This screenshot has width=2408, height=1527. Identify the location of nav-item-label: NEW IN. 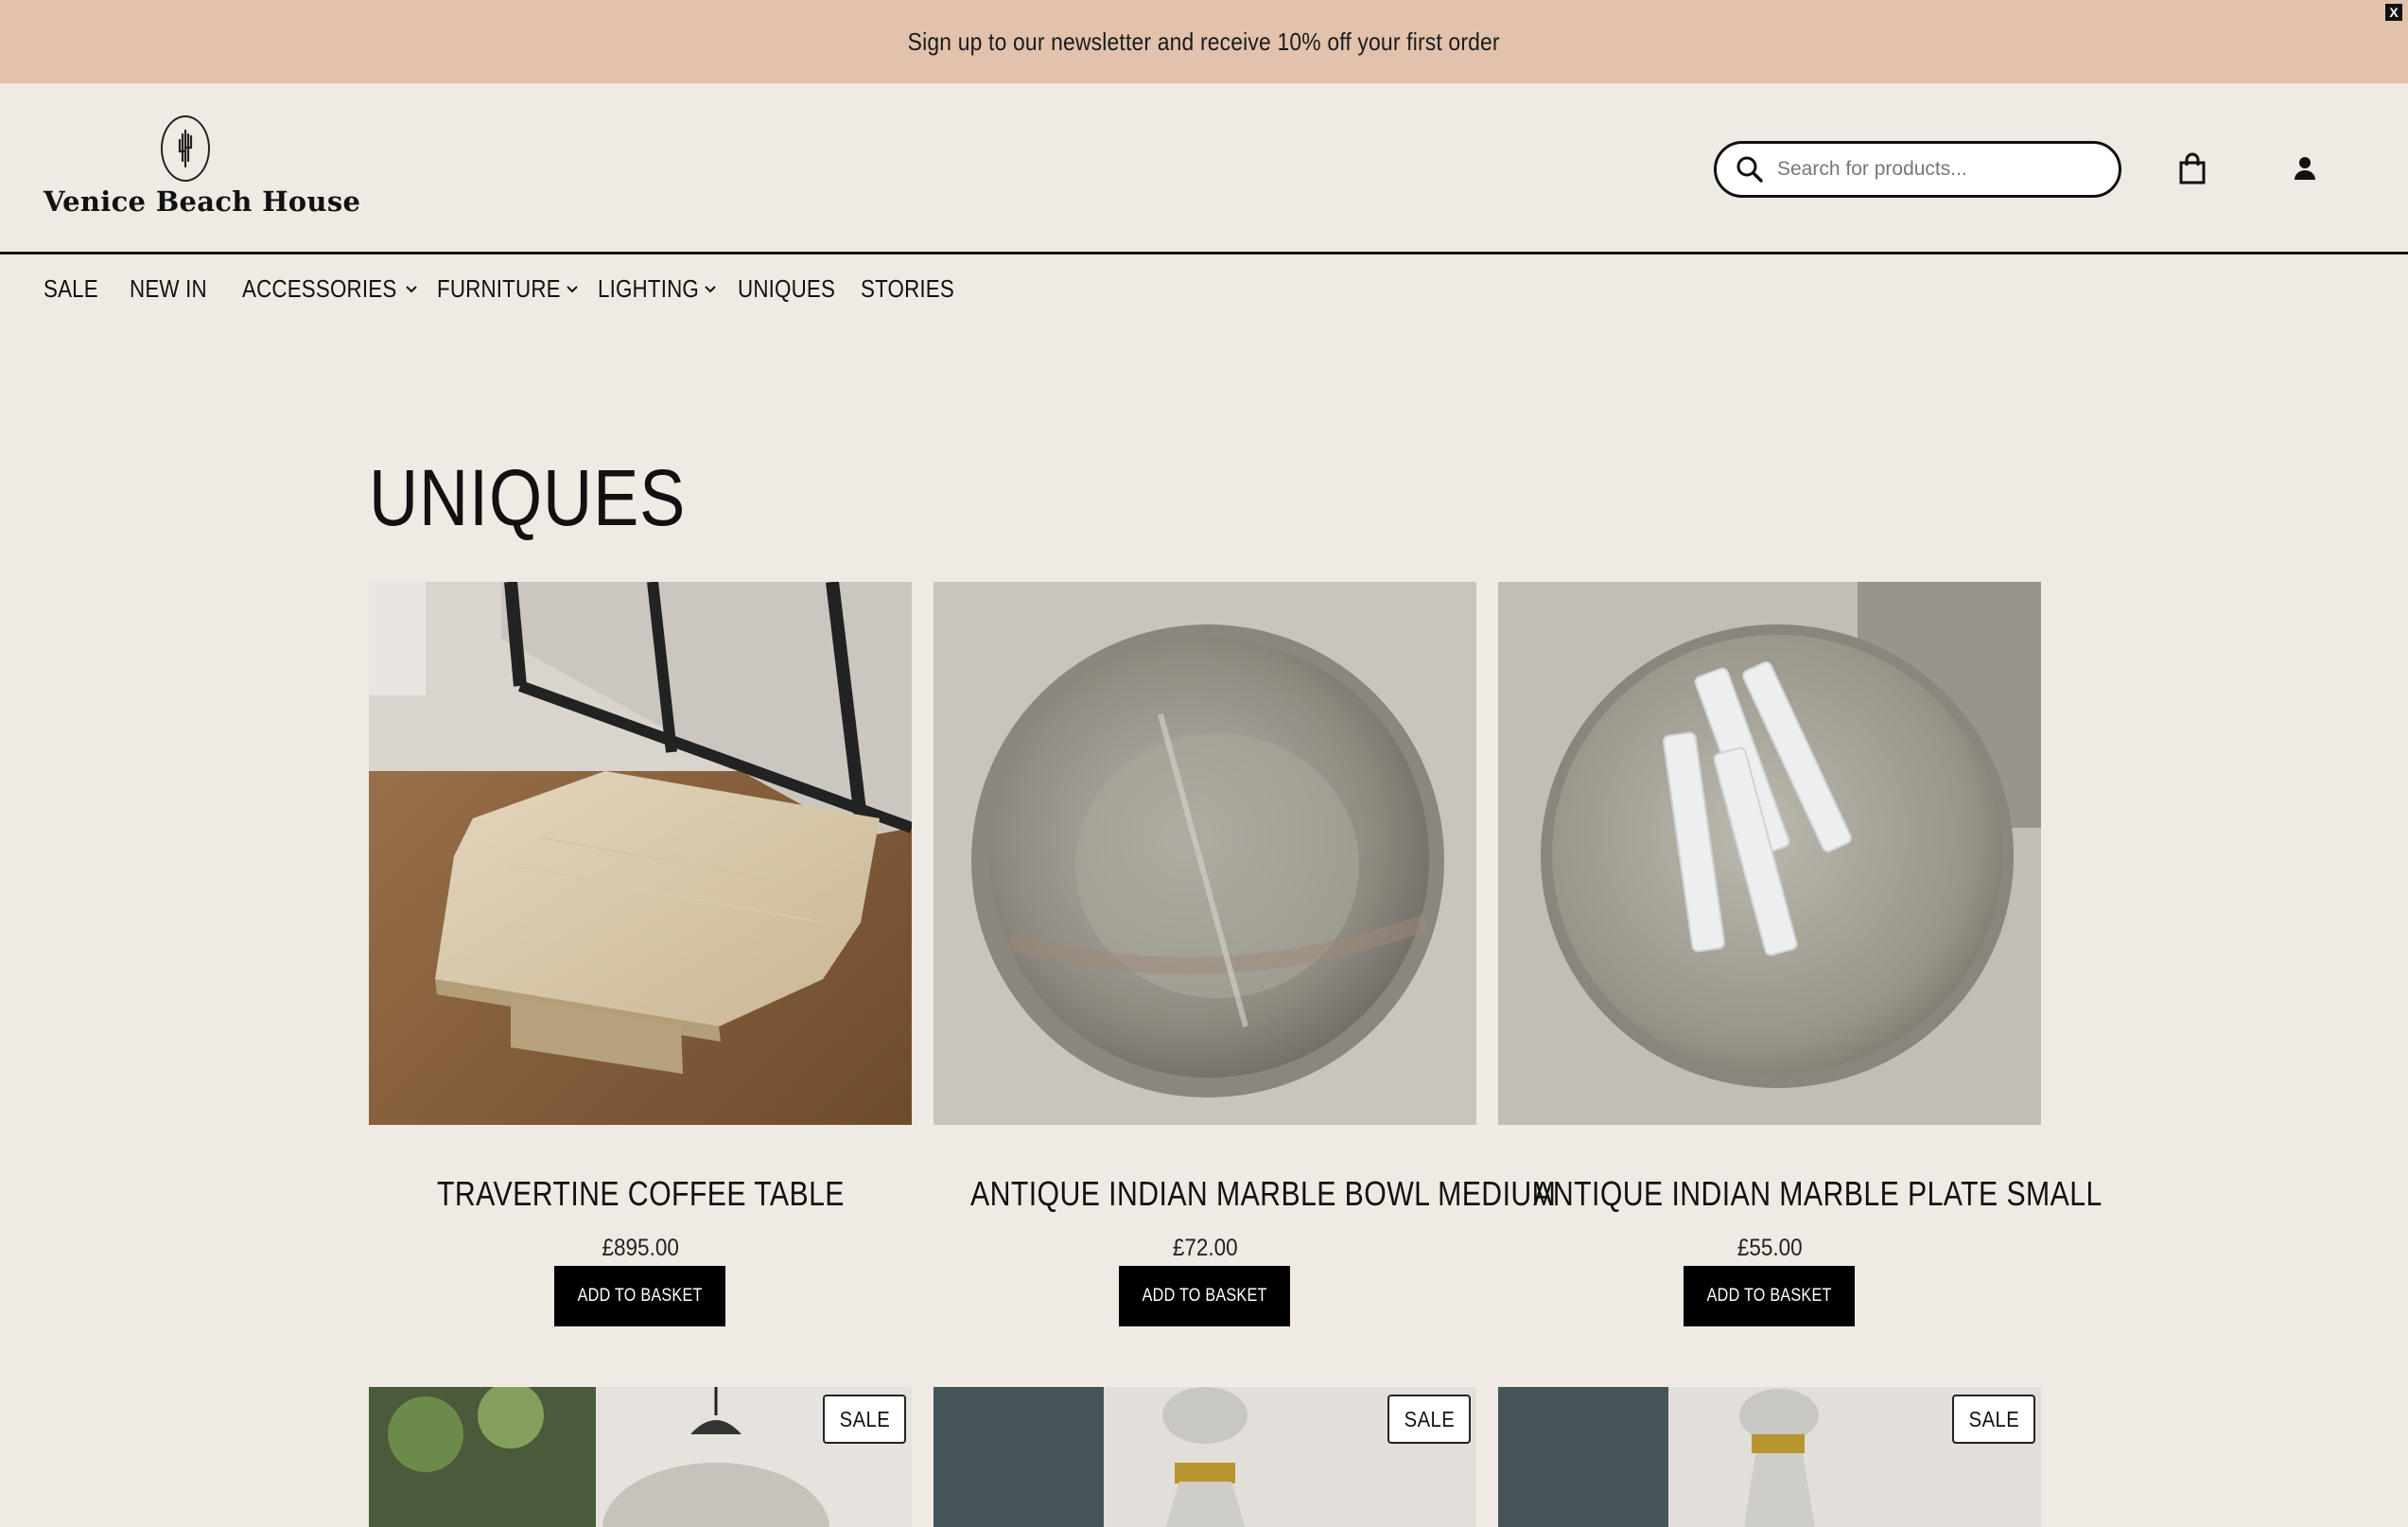
(169, 288).